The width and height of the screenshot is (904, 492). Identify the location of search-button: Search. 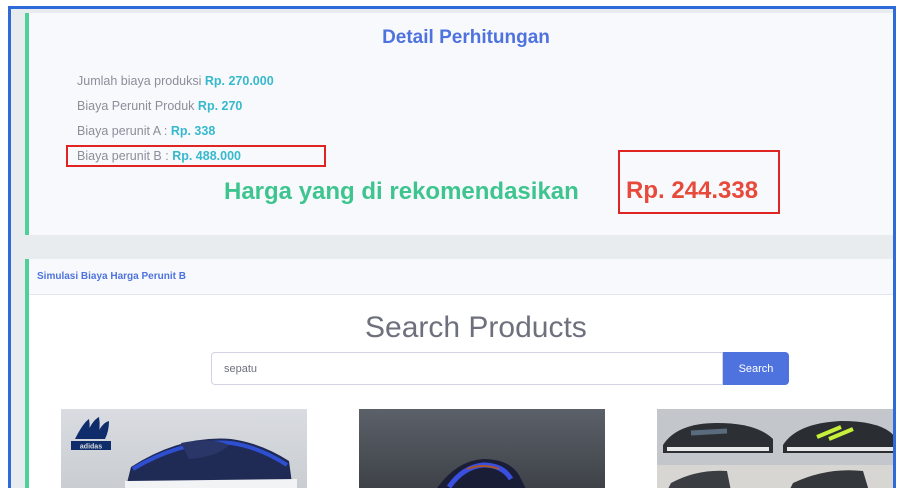
(756, 368).